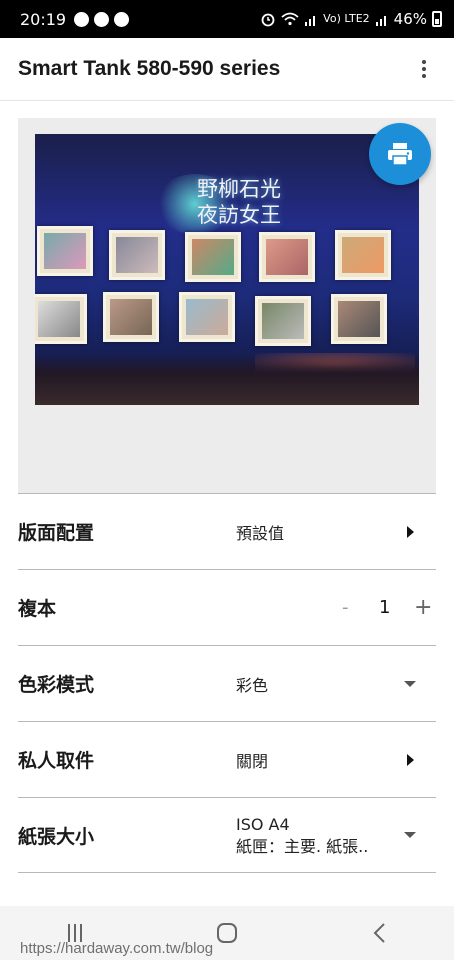 The height and width of the screenshot is (960, 454). Describe the element at coordinates (263, 824) in the screenshot. I see `paper-size-value: ISO A4` at that location.